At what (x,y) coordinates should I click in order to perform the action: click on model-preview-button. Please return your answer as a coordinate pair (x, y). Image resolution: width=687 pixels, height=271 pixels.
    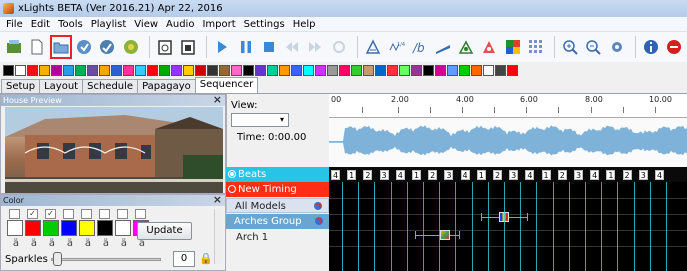
    Looking at the image, I should click on (489, 47).